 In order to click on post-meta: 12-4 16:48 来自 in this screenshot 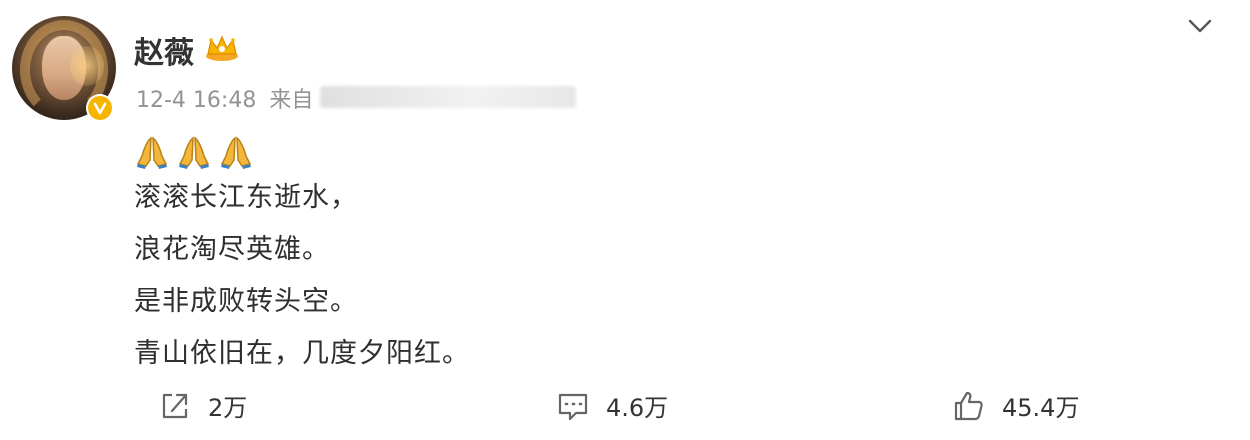, I will do `click(224, 98)`.